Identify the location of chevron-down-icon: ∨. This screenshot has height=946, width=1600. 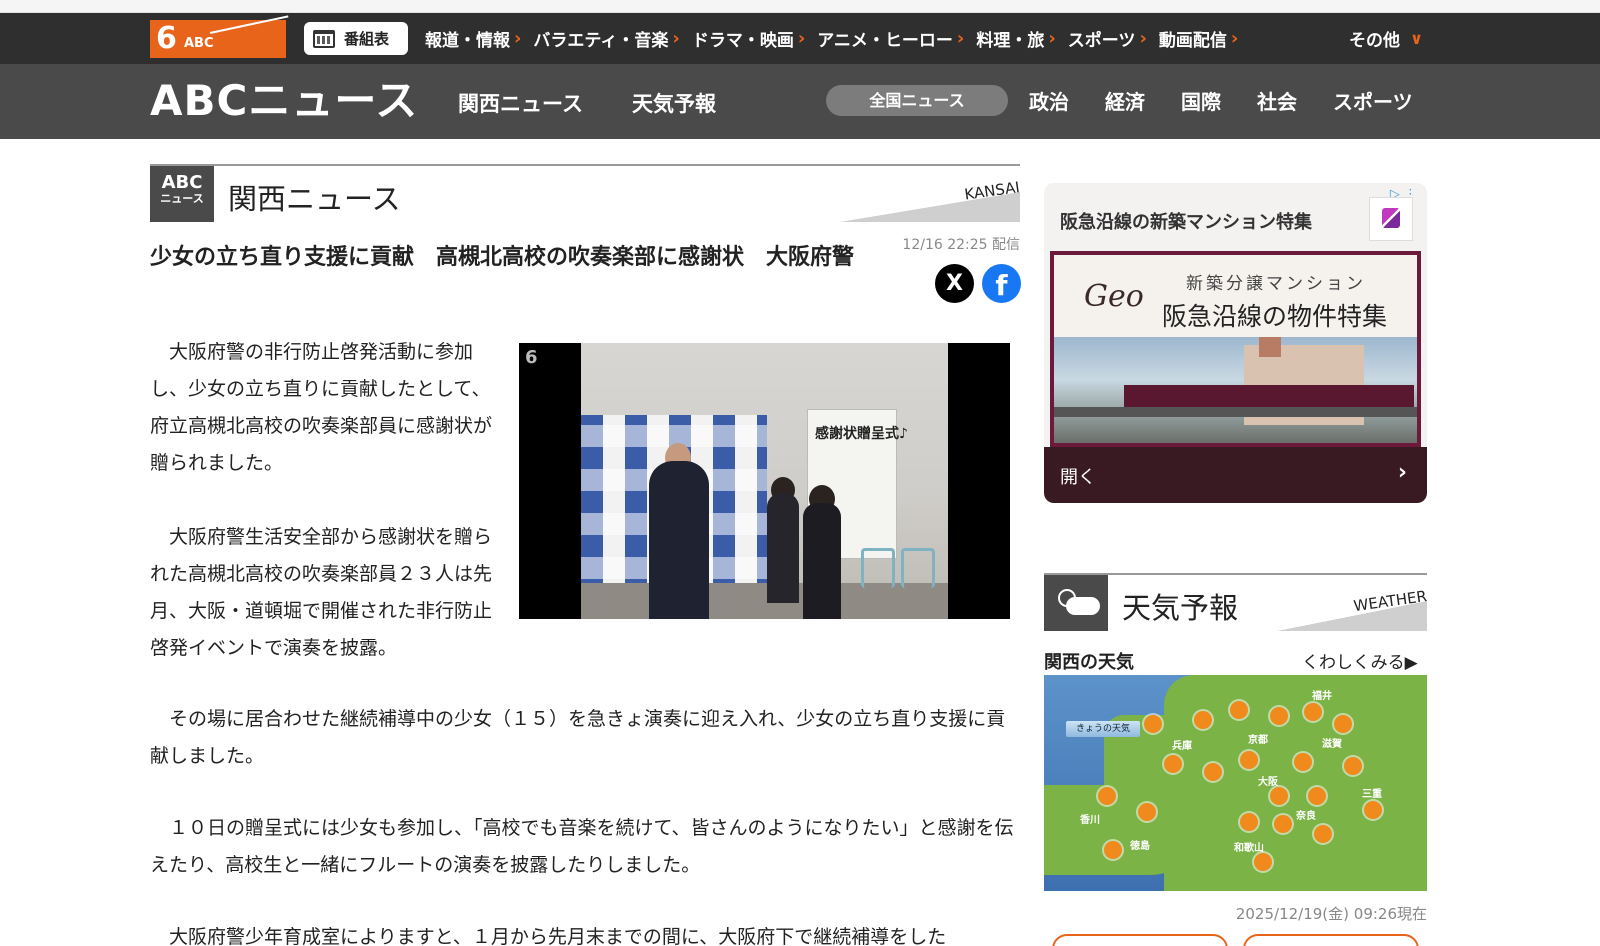
(1416, 38).